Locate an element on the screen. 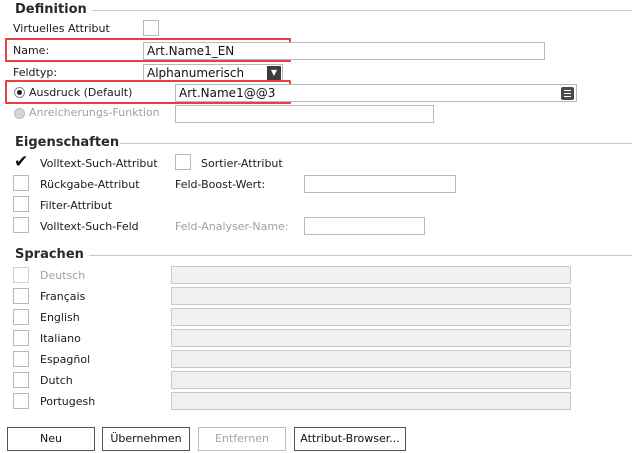  ausdruck-input: Art.Name1@@3 is located at coordinates (376, 93).